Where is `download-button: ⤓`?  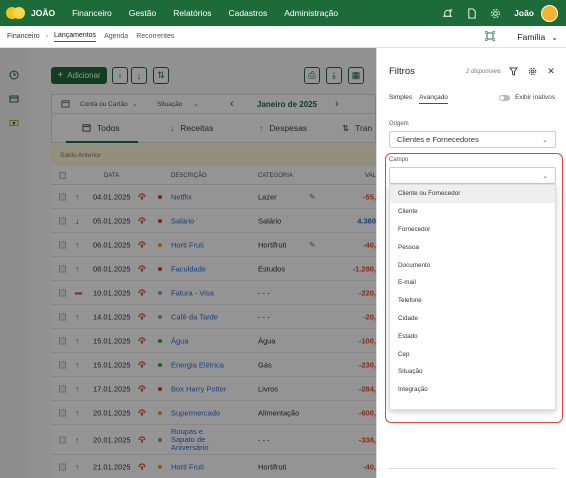
download-button: ⤓ is located at coordinates (334, 75).